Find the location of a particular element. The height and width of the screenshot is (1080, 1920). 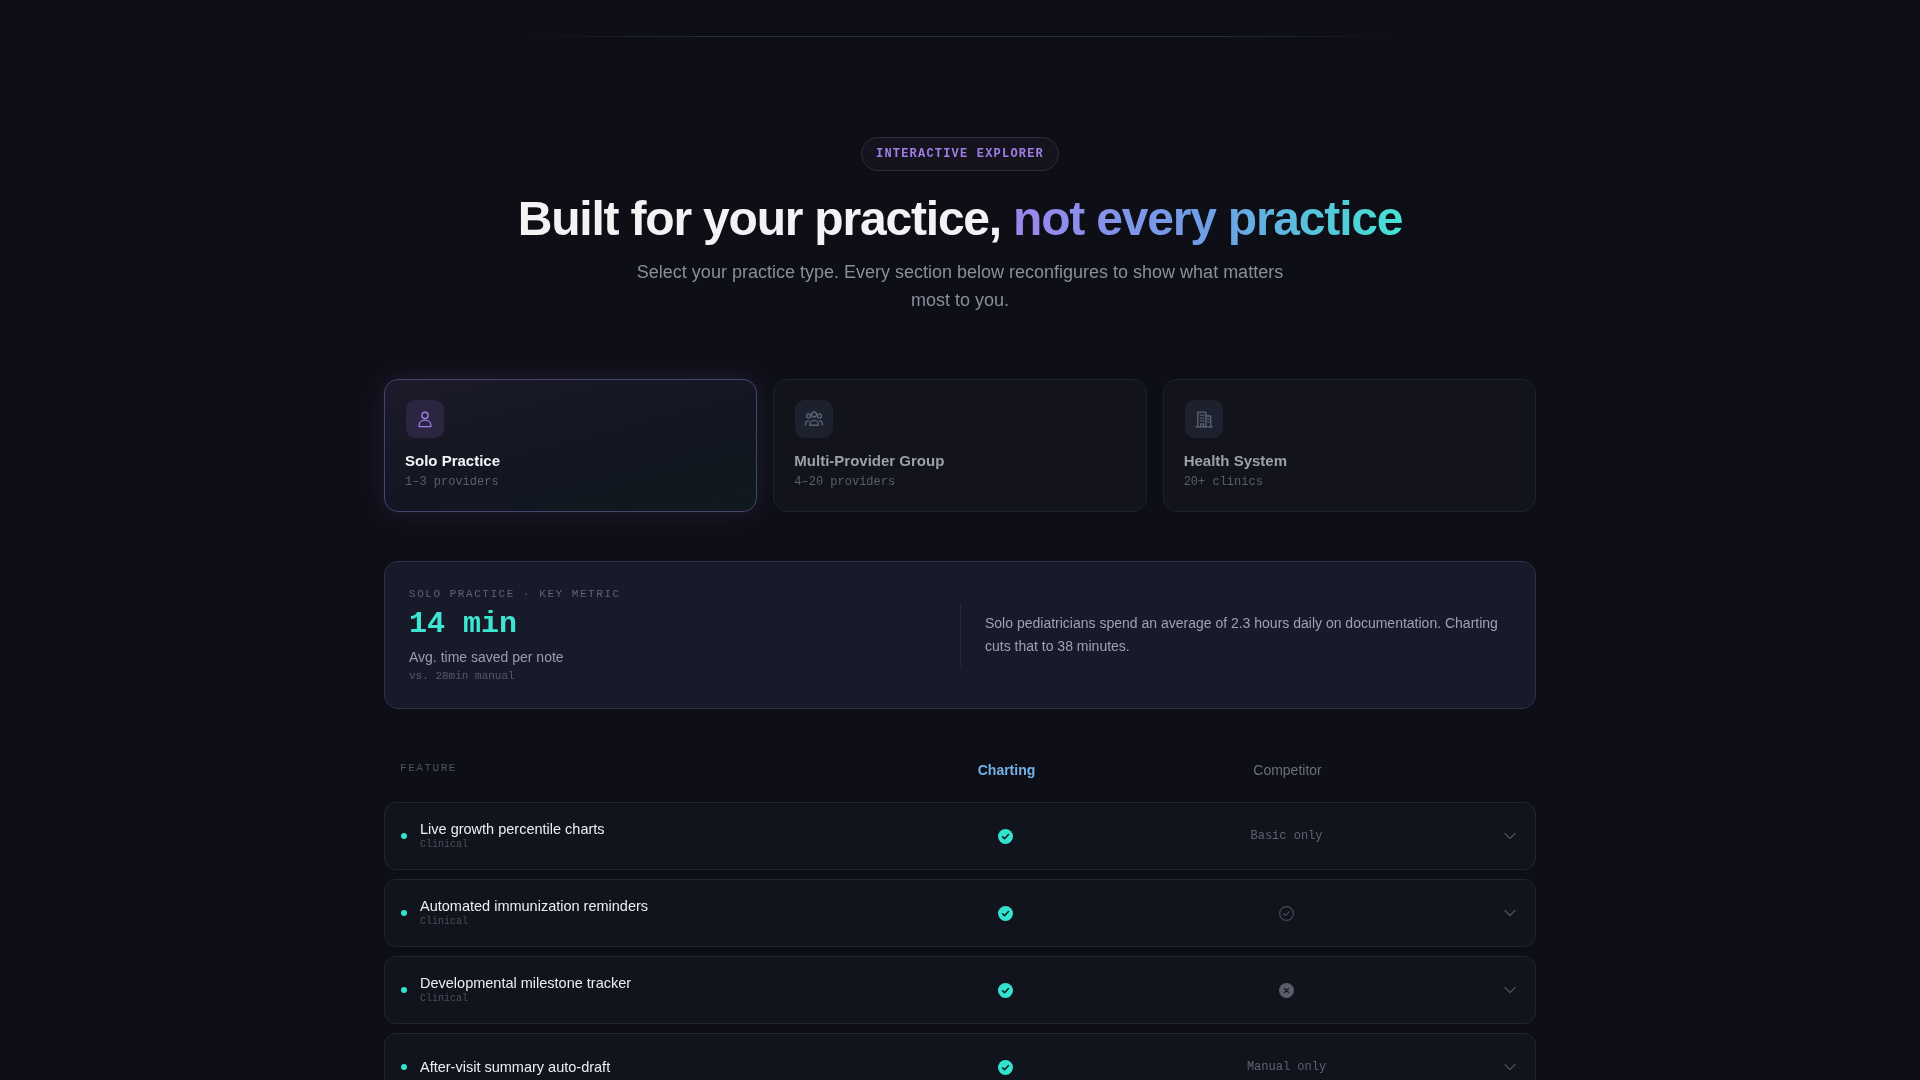

x-circle-icon is located at coordinates (1286, 990).